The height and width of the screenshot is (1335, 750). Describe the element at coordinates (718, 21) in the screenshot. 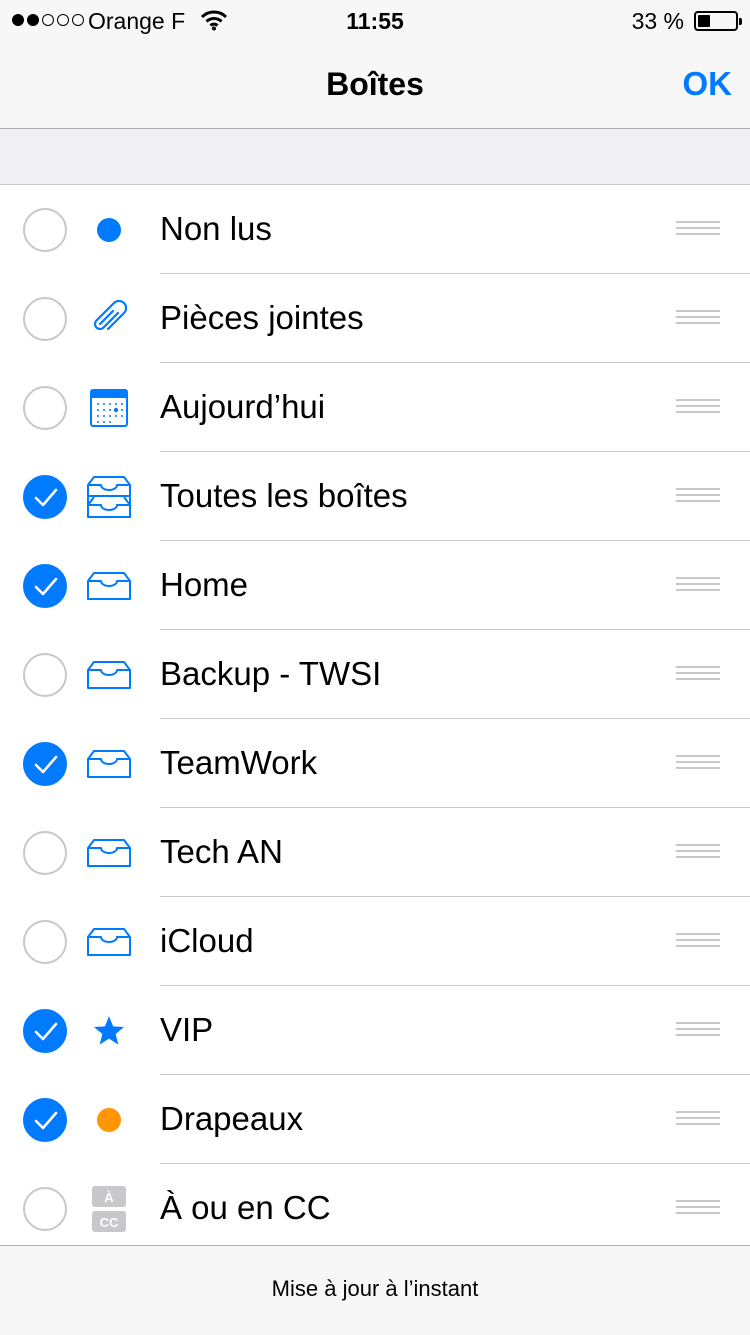

I see `battery-icon` at that location.